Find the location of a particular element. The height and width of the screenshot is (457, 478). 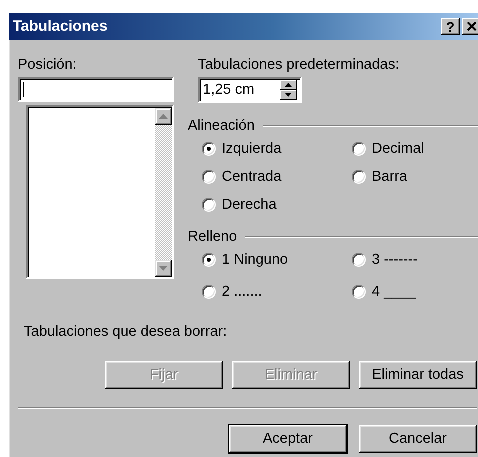

scroll-down-button is located at coordinates (163, 268).